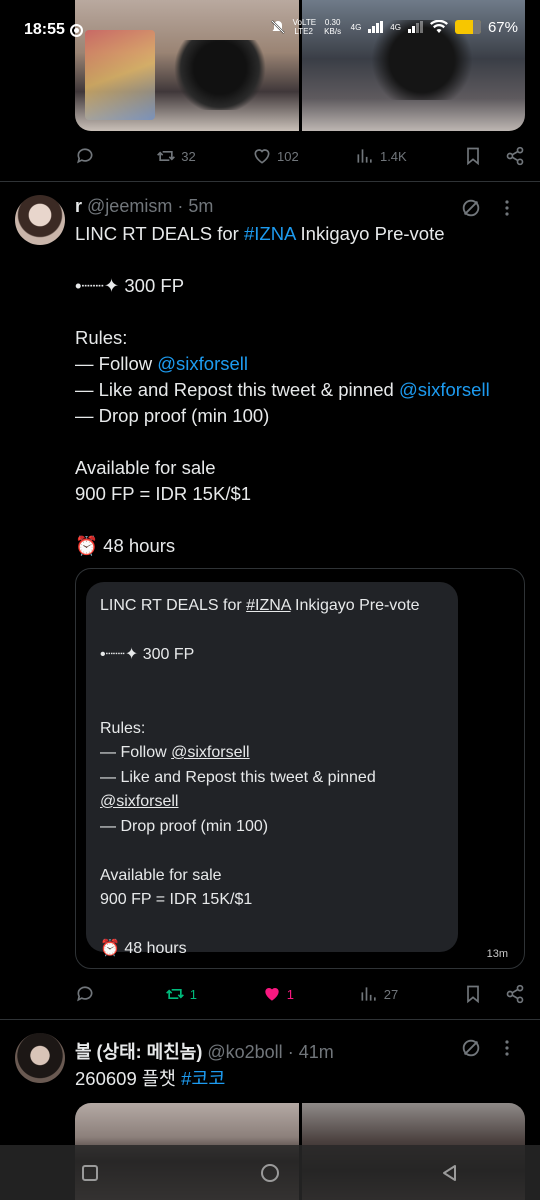  Describe the element at coordinates (78, 206) in the screenshot. I see `display-name: r` at that location.